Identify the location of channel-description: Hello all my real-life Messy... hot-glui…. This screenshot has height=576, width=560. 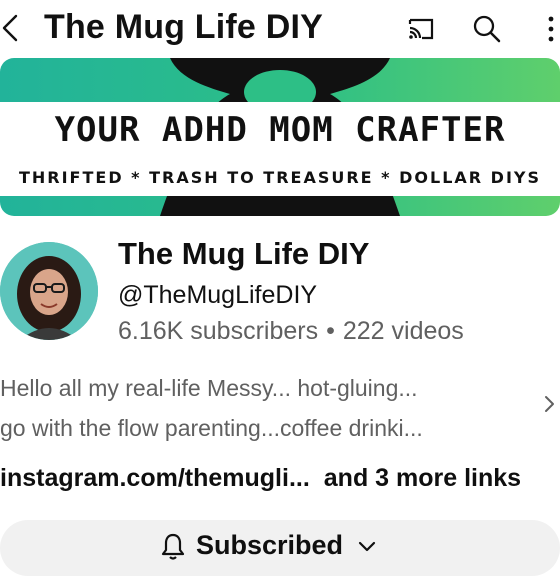
(260, 408).